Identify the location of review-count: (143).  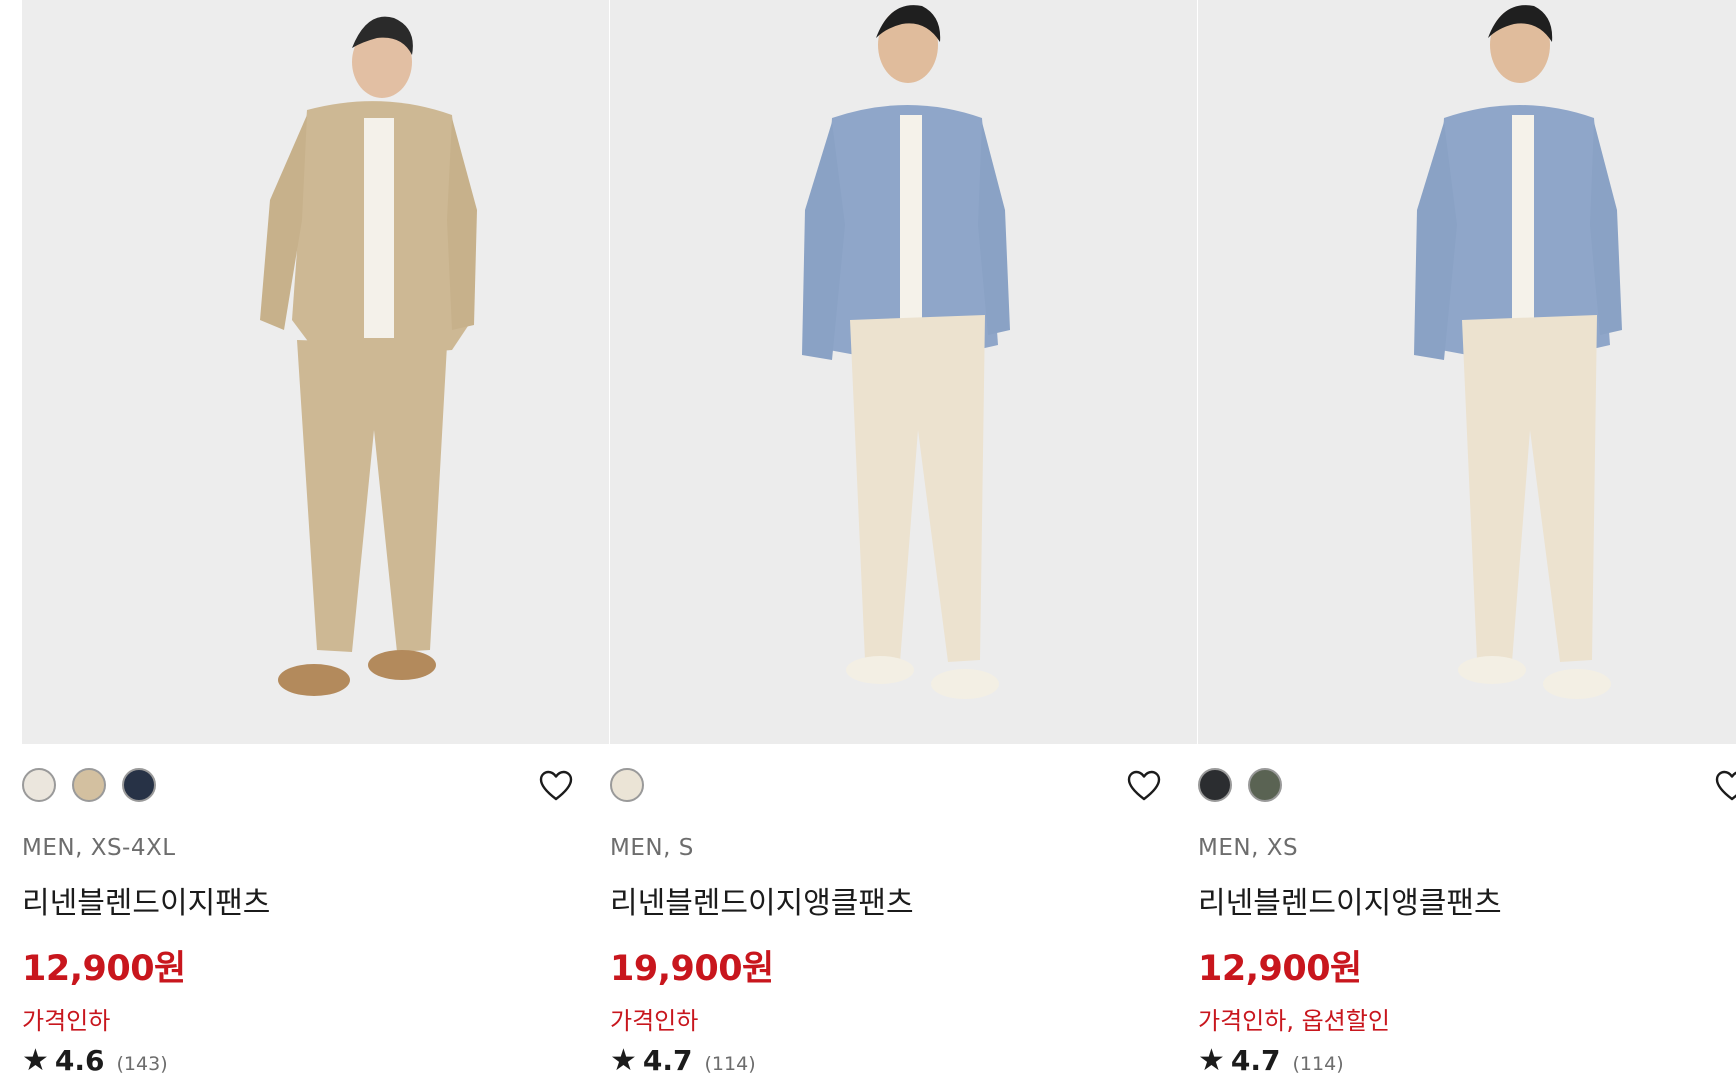
(142, 1064).